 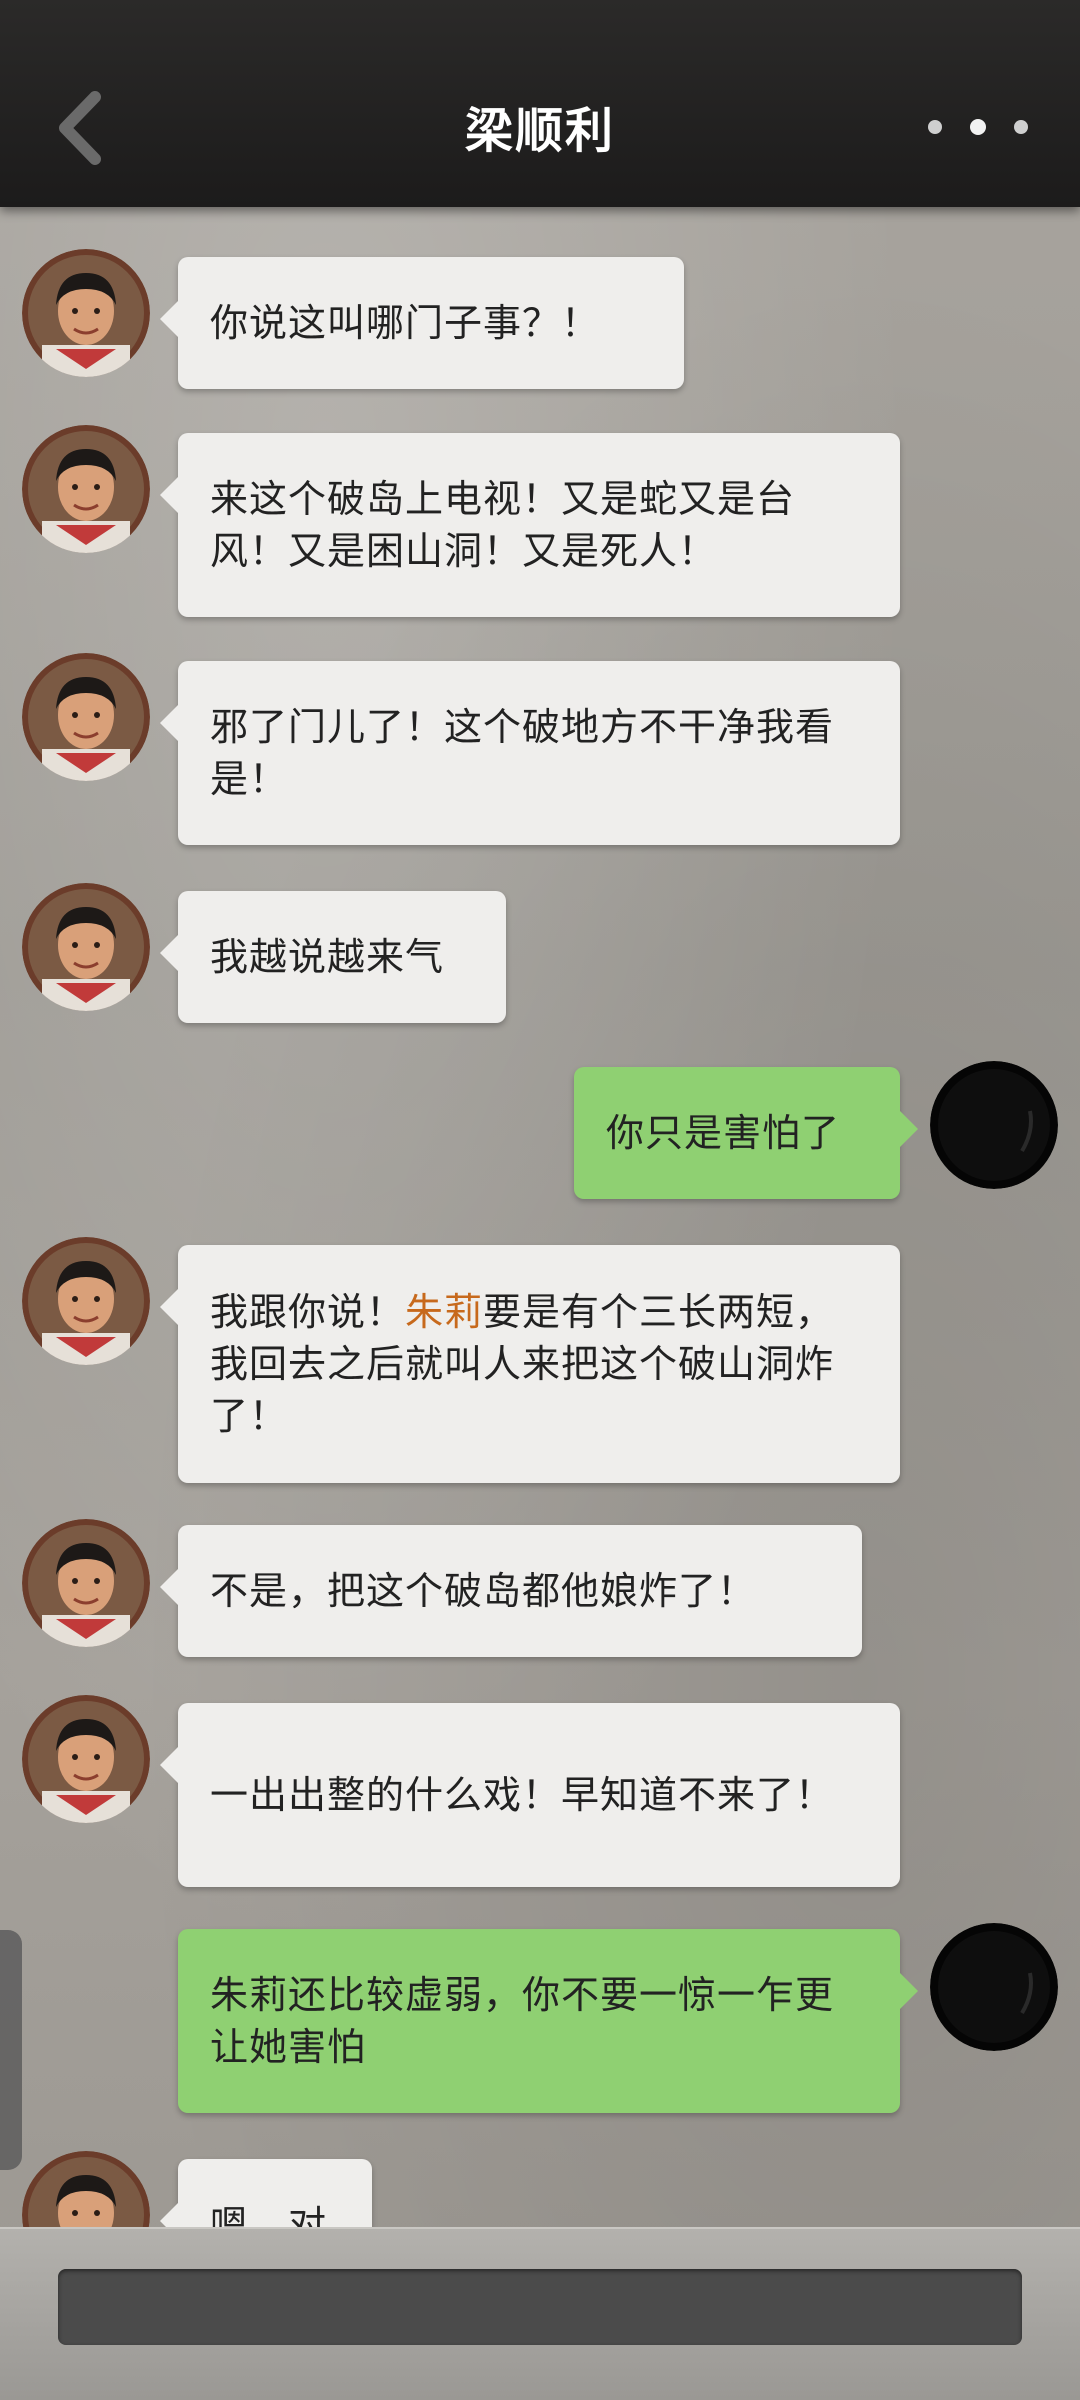 What do you see at coordinates (422, 323) in the screenshot?
I see `message-bubble-incoming: 你说这叫哪门子事？！` at bounding box center [422, 323].